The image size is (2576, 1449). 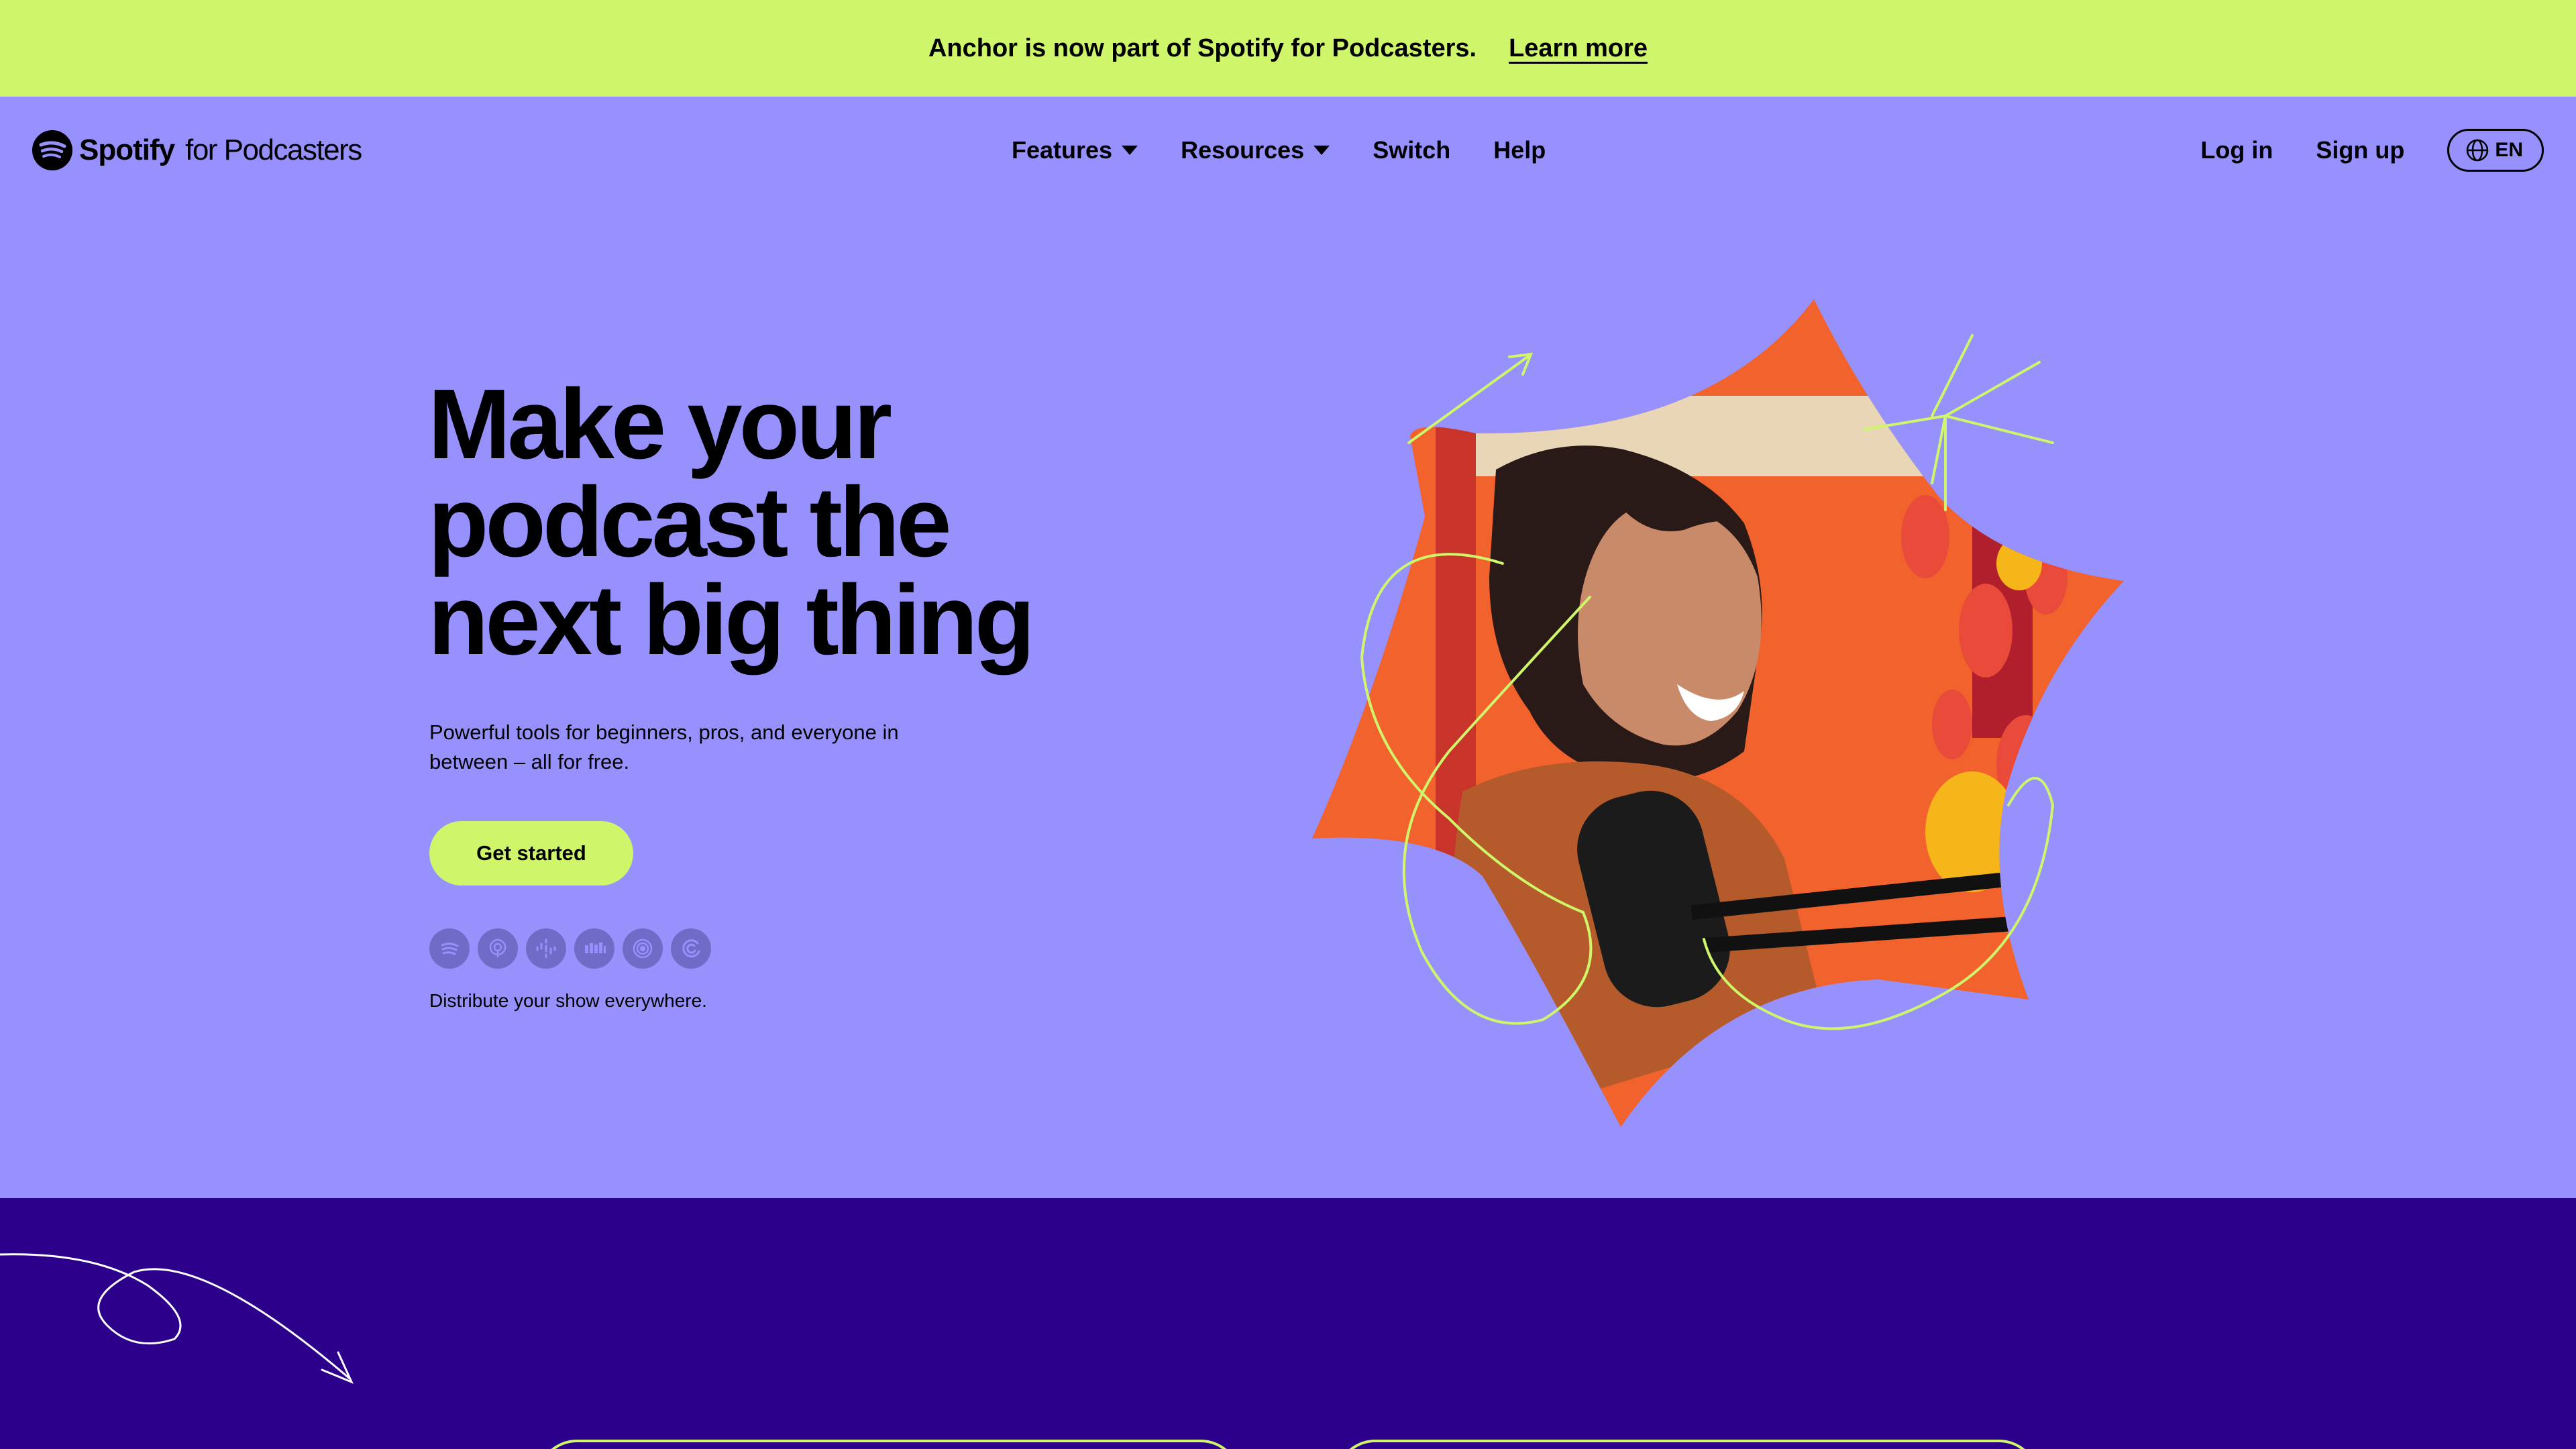 What do you see at coordinates (1578, 48) in the screenshot?
I see `learn-more-link: Learn more` at bounding box center [1578, 48].